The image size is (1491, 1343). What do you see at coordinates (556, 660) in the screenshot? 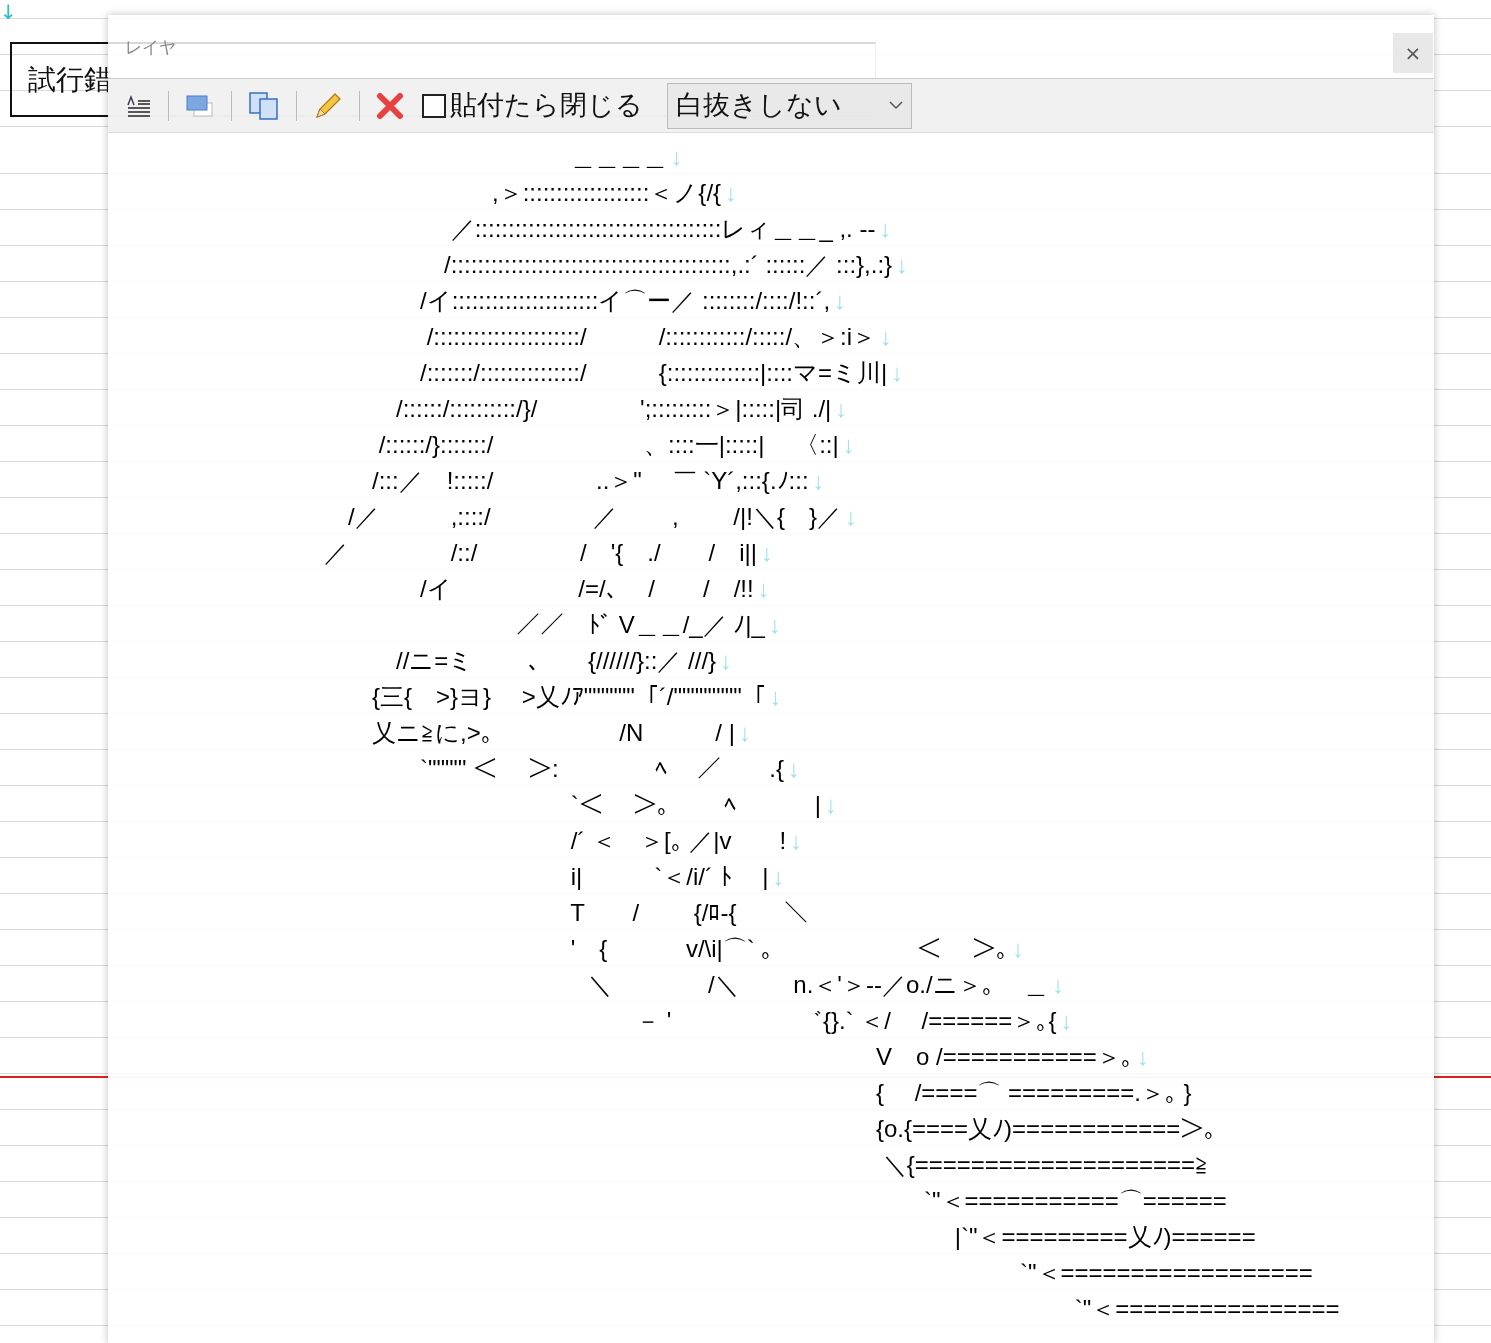
I see `art-text-line: //ニ=ミ ､ {//////}::／ ///}` at bounding box center [556, 660].